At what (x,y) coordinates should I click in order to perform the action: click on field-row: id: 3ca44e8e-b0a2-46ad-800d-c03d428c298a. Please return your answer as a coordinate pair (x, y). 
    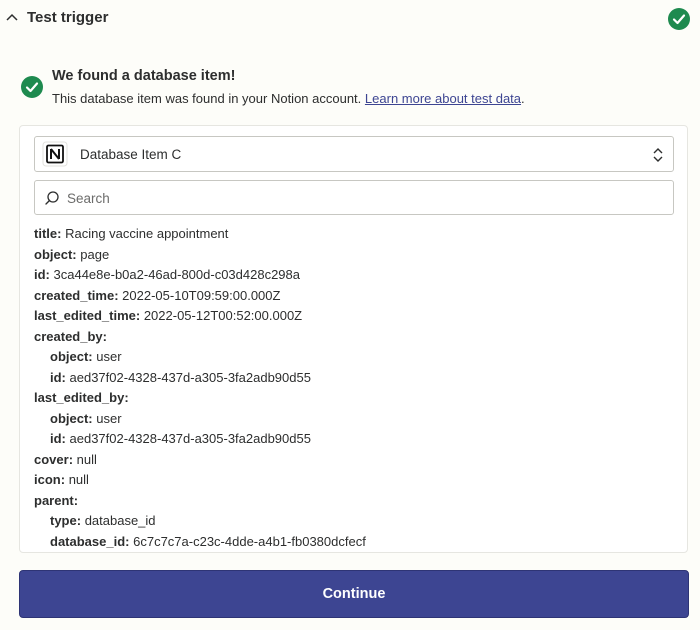
    Looking at the image, I should click on (354, 275).